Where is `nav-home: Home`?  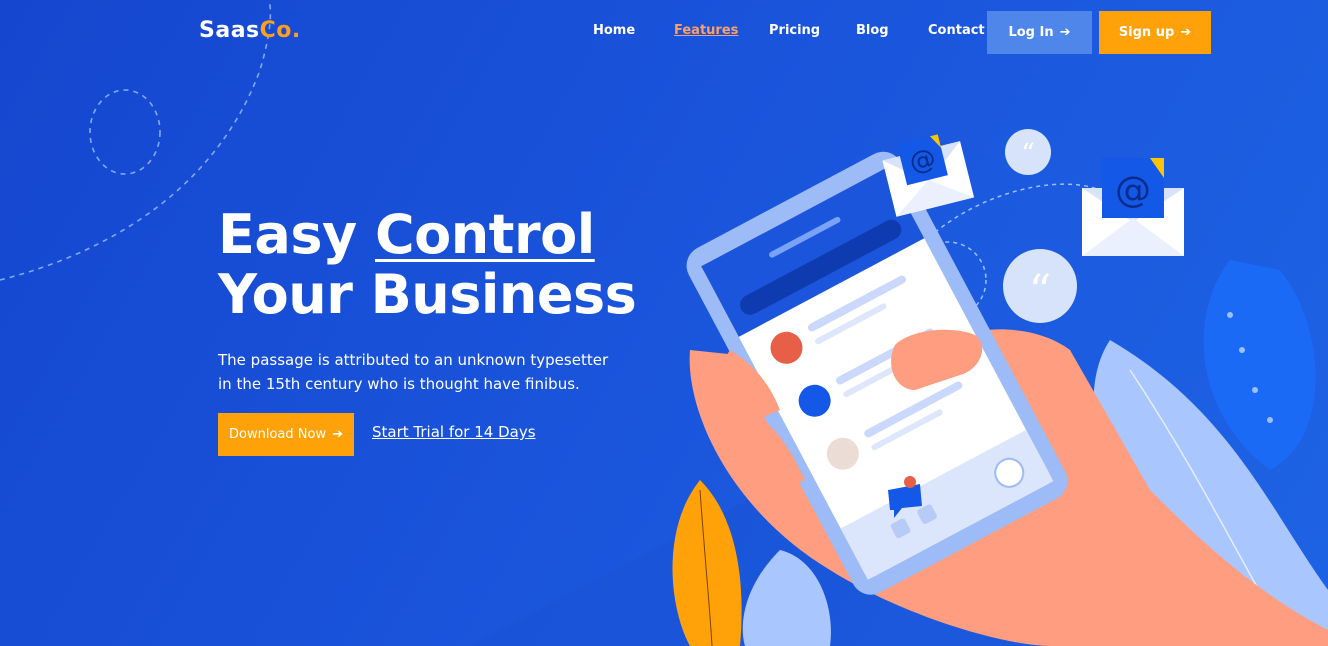
nav-home: Home is located at coordinates (614, 30).